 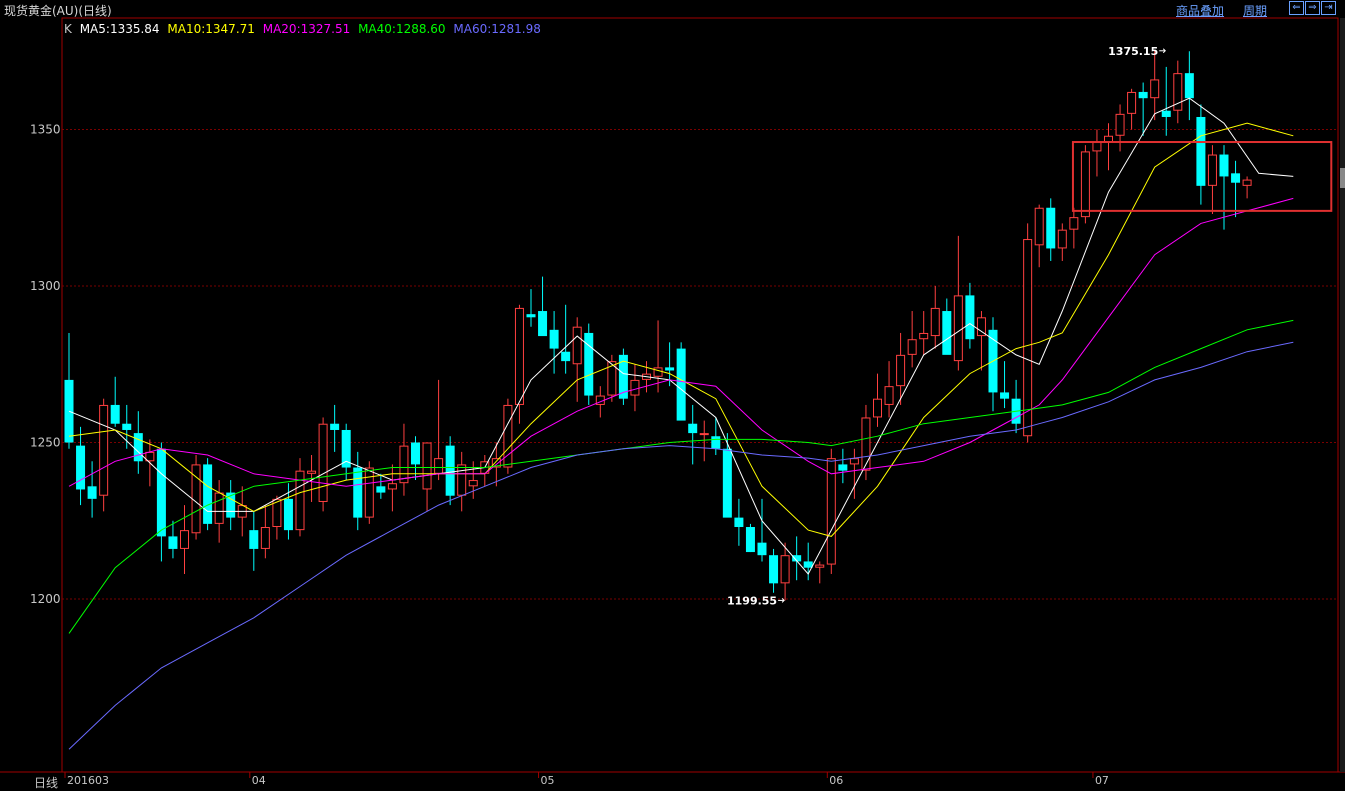 I want to click on price-annotation: 1375.15, so click(x=1133, y=51).